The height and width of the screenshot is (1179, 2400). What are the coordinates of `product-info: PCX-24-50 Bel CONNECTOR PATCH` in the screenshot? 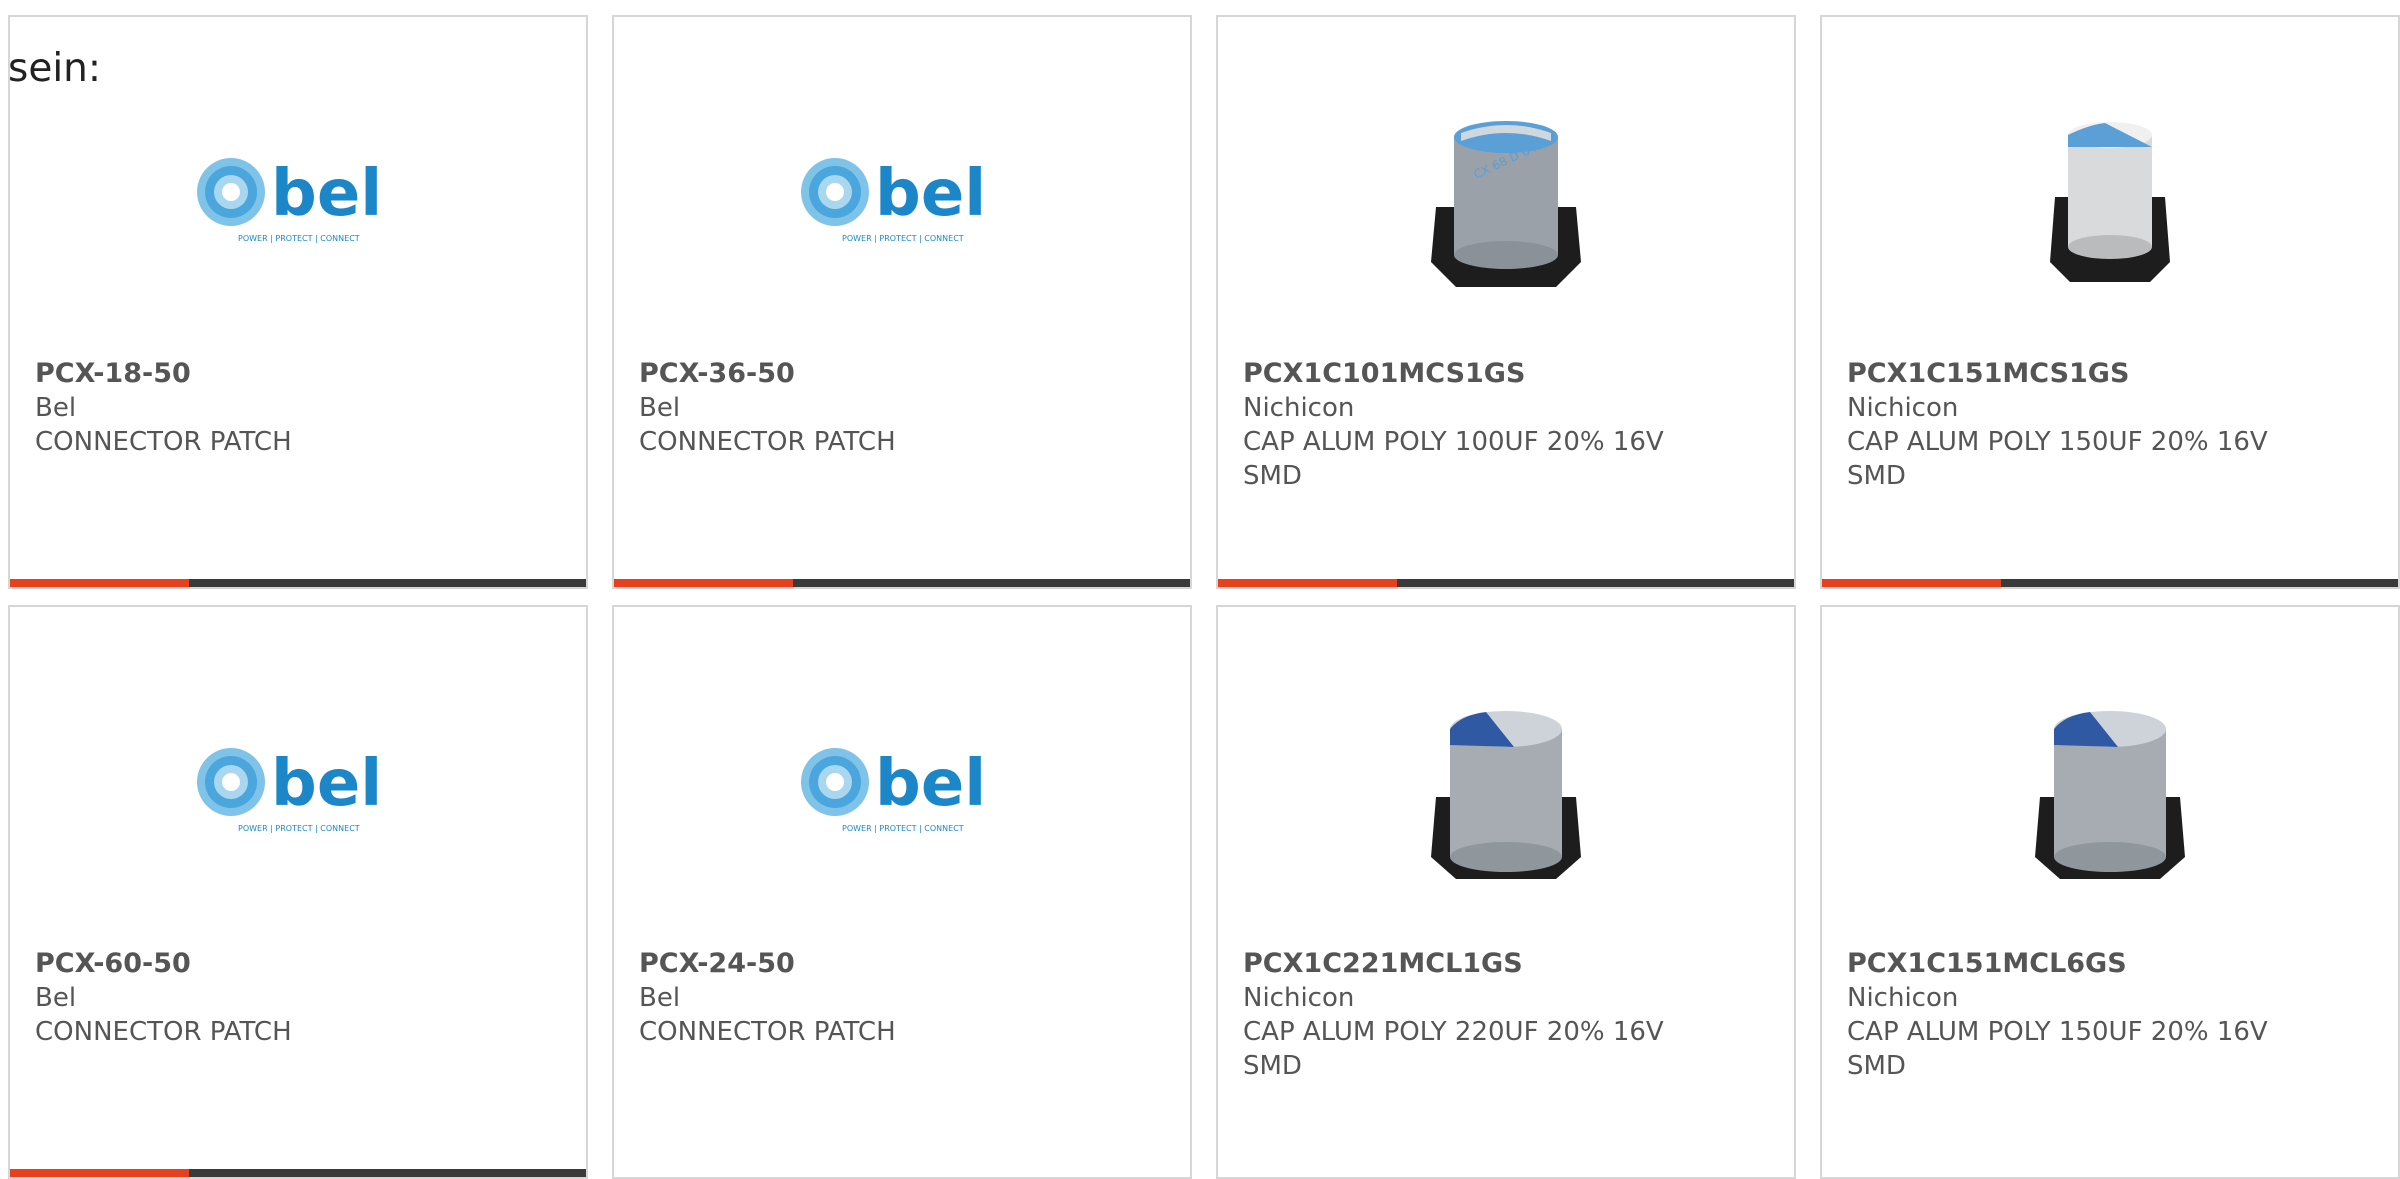 It's located at (902, 998).